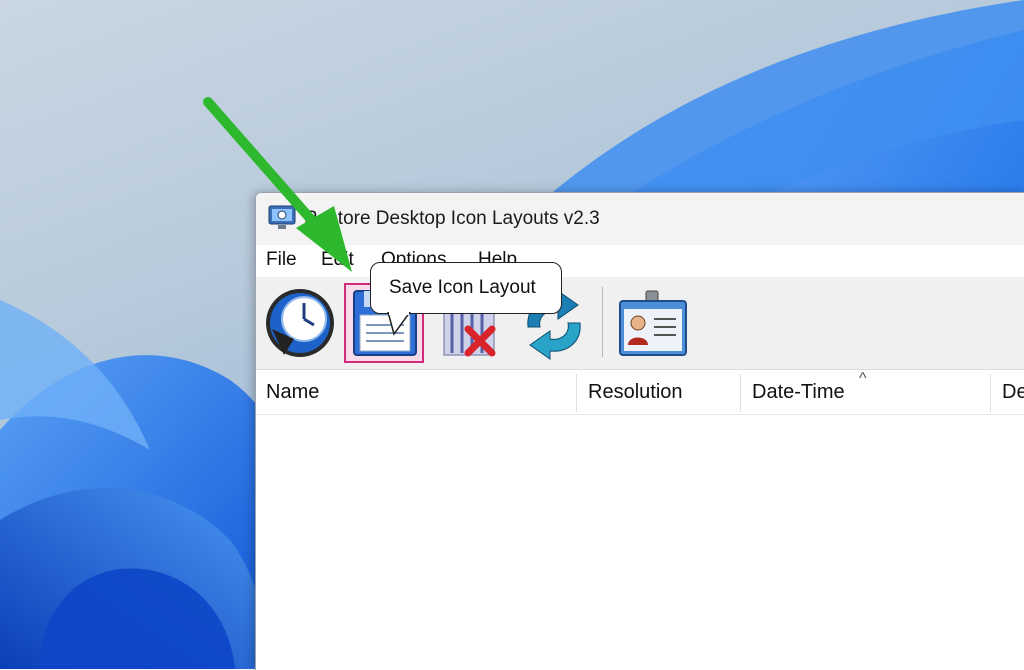 This screenshot has height=670, width=1024. What do you see at coordinates (462, 287) in the screenshot?
I see `tooltip-text: Save Icon Layout` at bounding box center [462, 287].